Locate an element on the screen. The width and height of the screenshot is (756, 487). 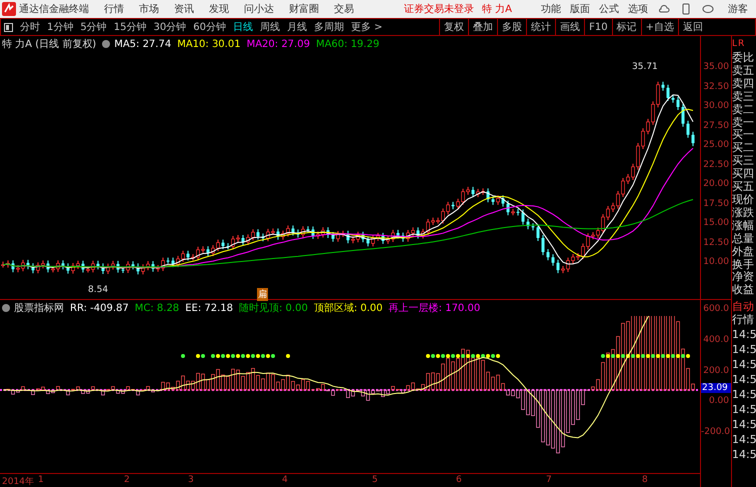
period-tab: 60分钟 is located at coordinates (209, 27).